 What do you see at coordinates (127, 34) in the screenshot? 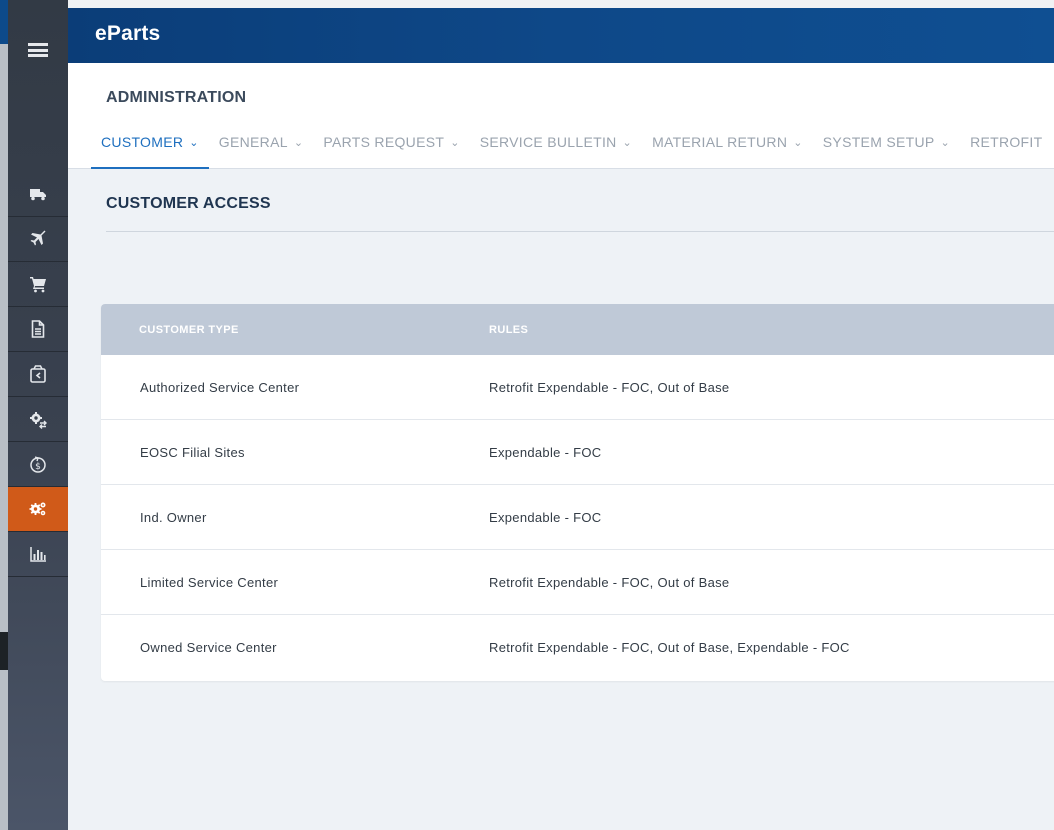
I see `app-brand: eParts` at bounding box center [127, 34].